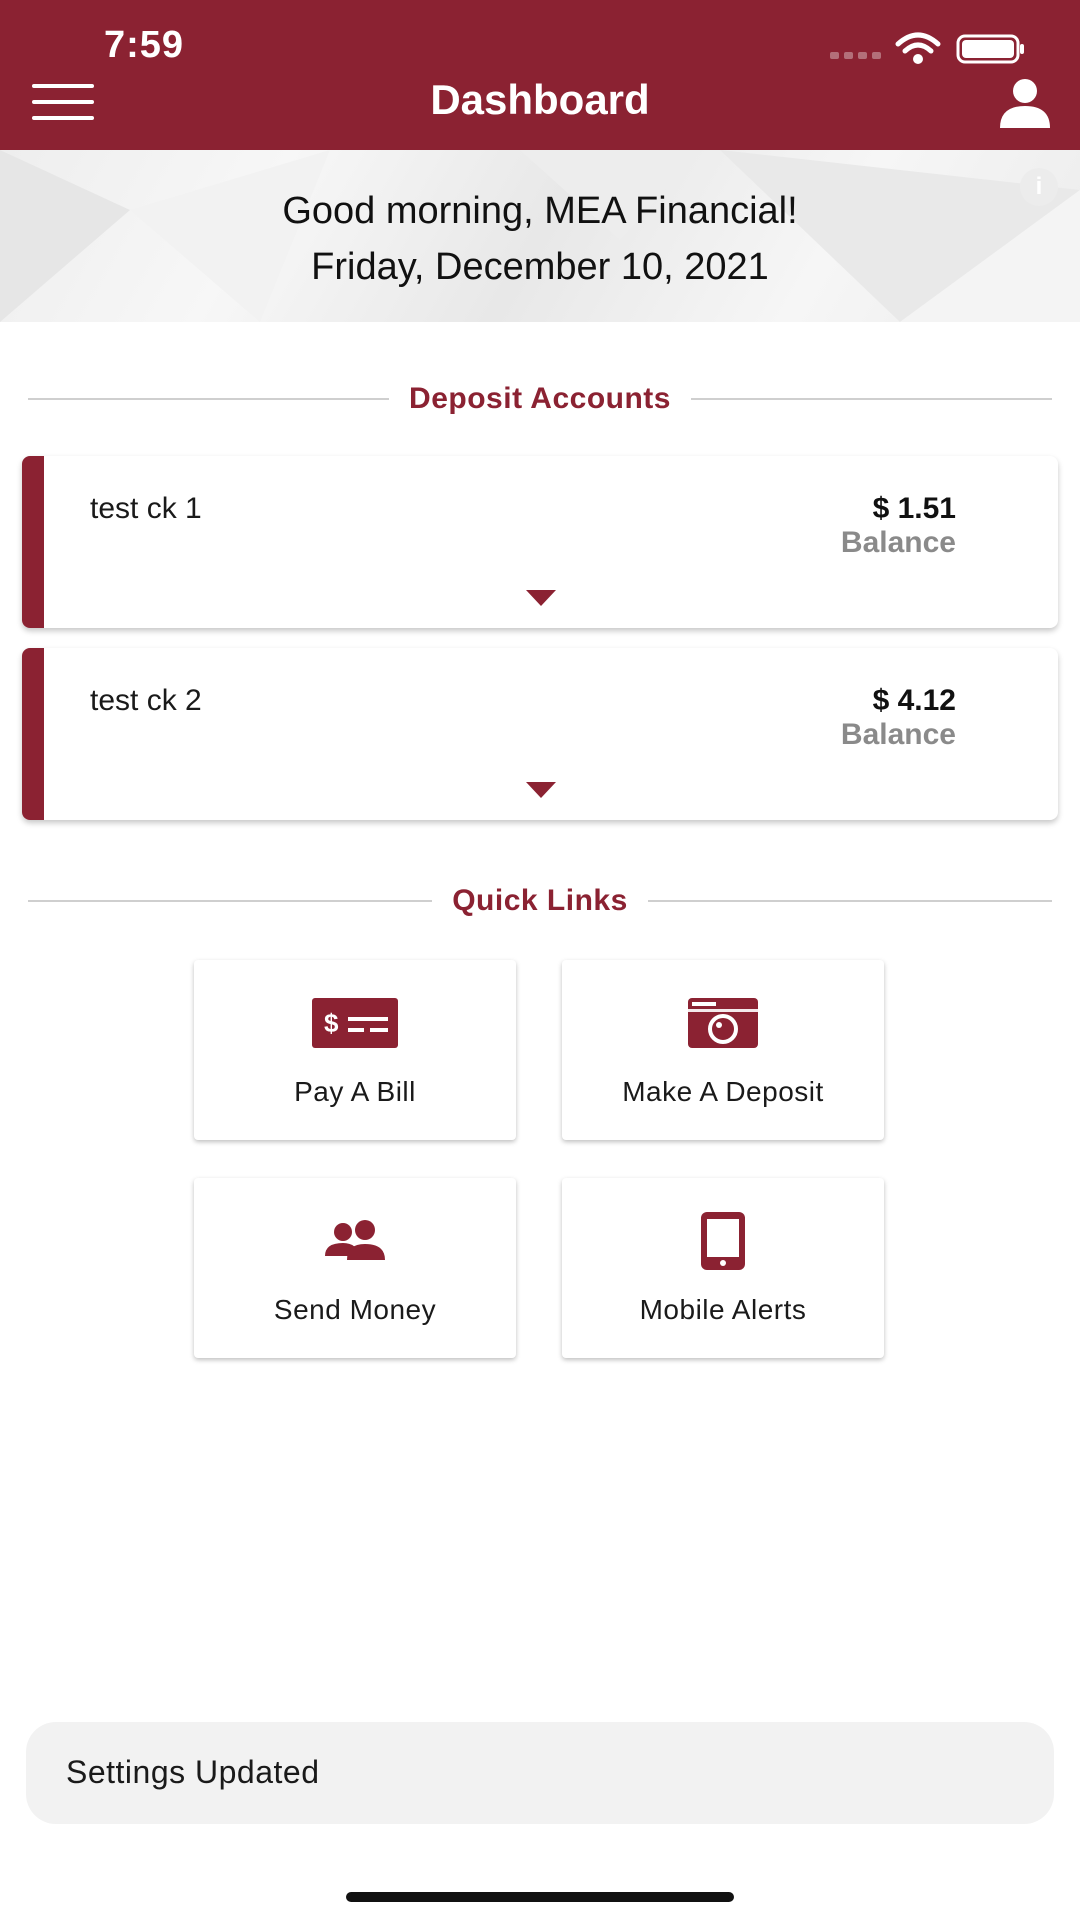  I want to click on camera-icon, so click(723, 1023).